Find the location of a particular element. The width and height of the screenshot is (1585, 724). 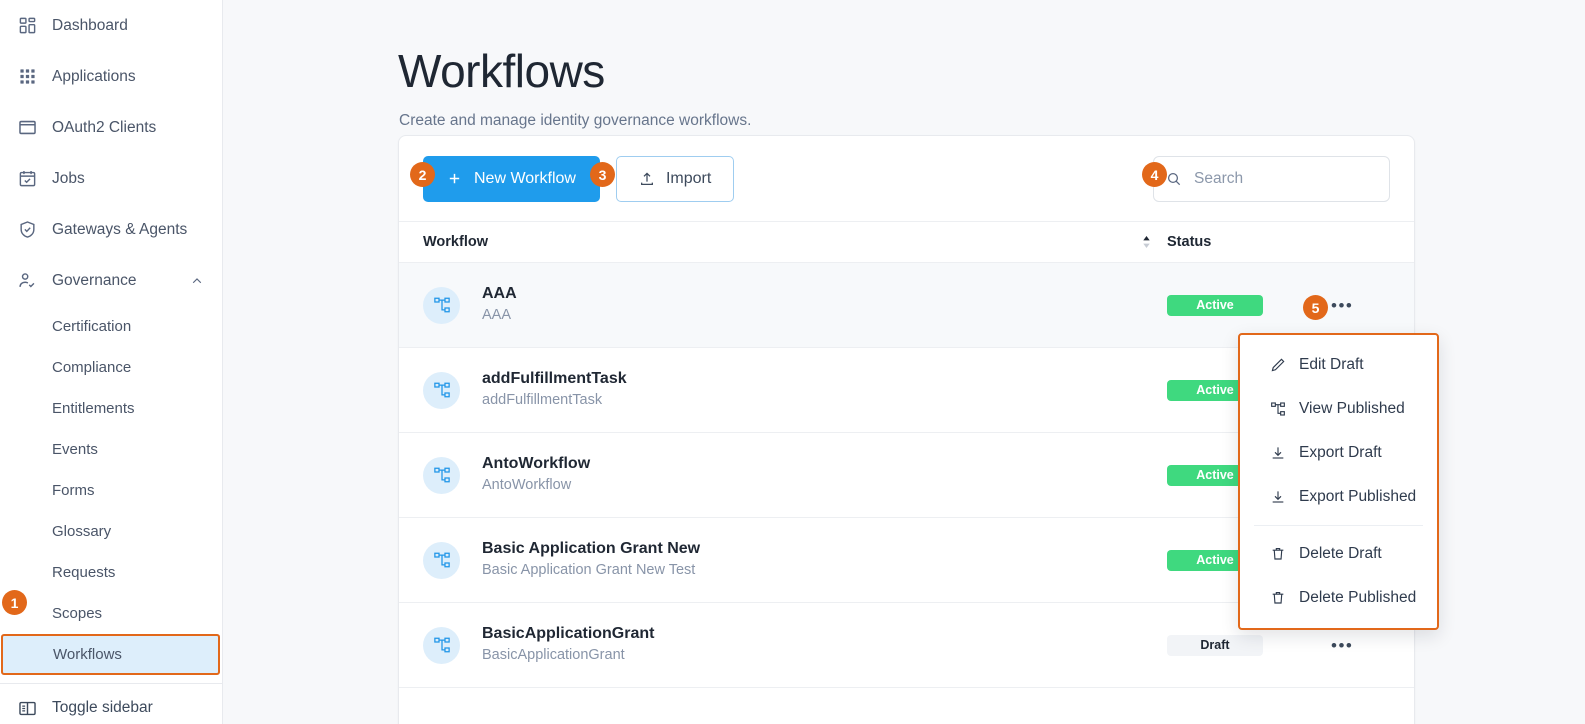

menu-item-label: Delete Draft is located at coordinates (1340, 553).